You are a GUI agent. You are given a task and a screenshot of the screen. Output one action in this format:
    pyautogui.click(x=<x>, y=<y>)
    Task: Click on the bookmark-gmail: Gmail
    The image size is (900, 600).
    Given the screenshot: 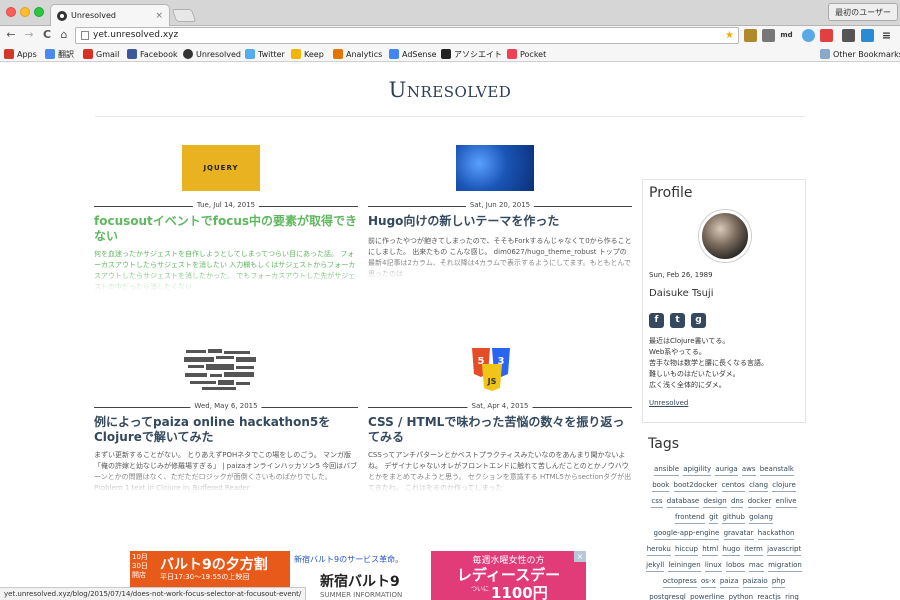 What is the action you would take?
    pyautogui.click(x=101, y=54)
    